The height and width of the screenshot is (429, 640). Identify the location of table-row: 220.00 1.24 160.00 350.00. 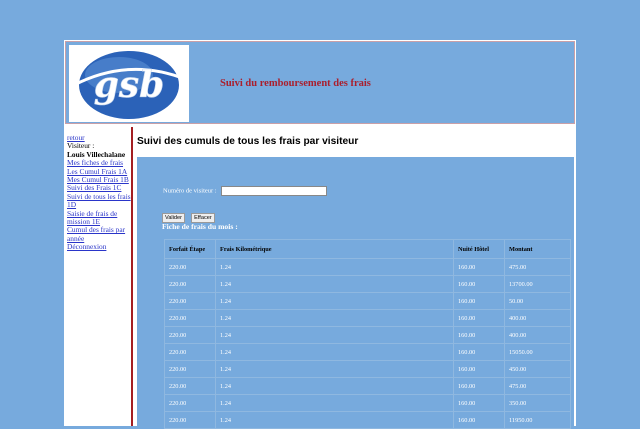
(367, 403).